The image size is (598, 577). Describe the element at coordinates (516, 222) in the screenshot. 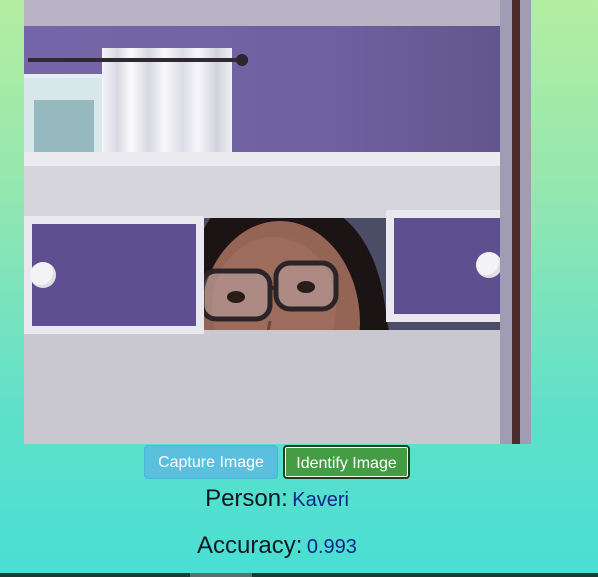

I see `photo-door-edge` at that location.